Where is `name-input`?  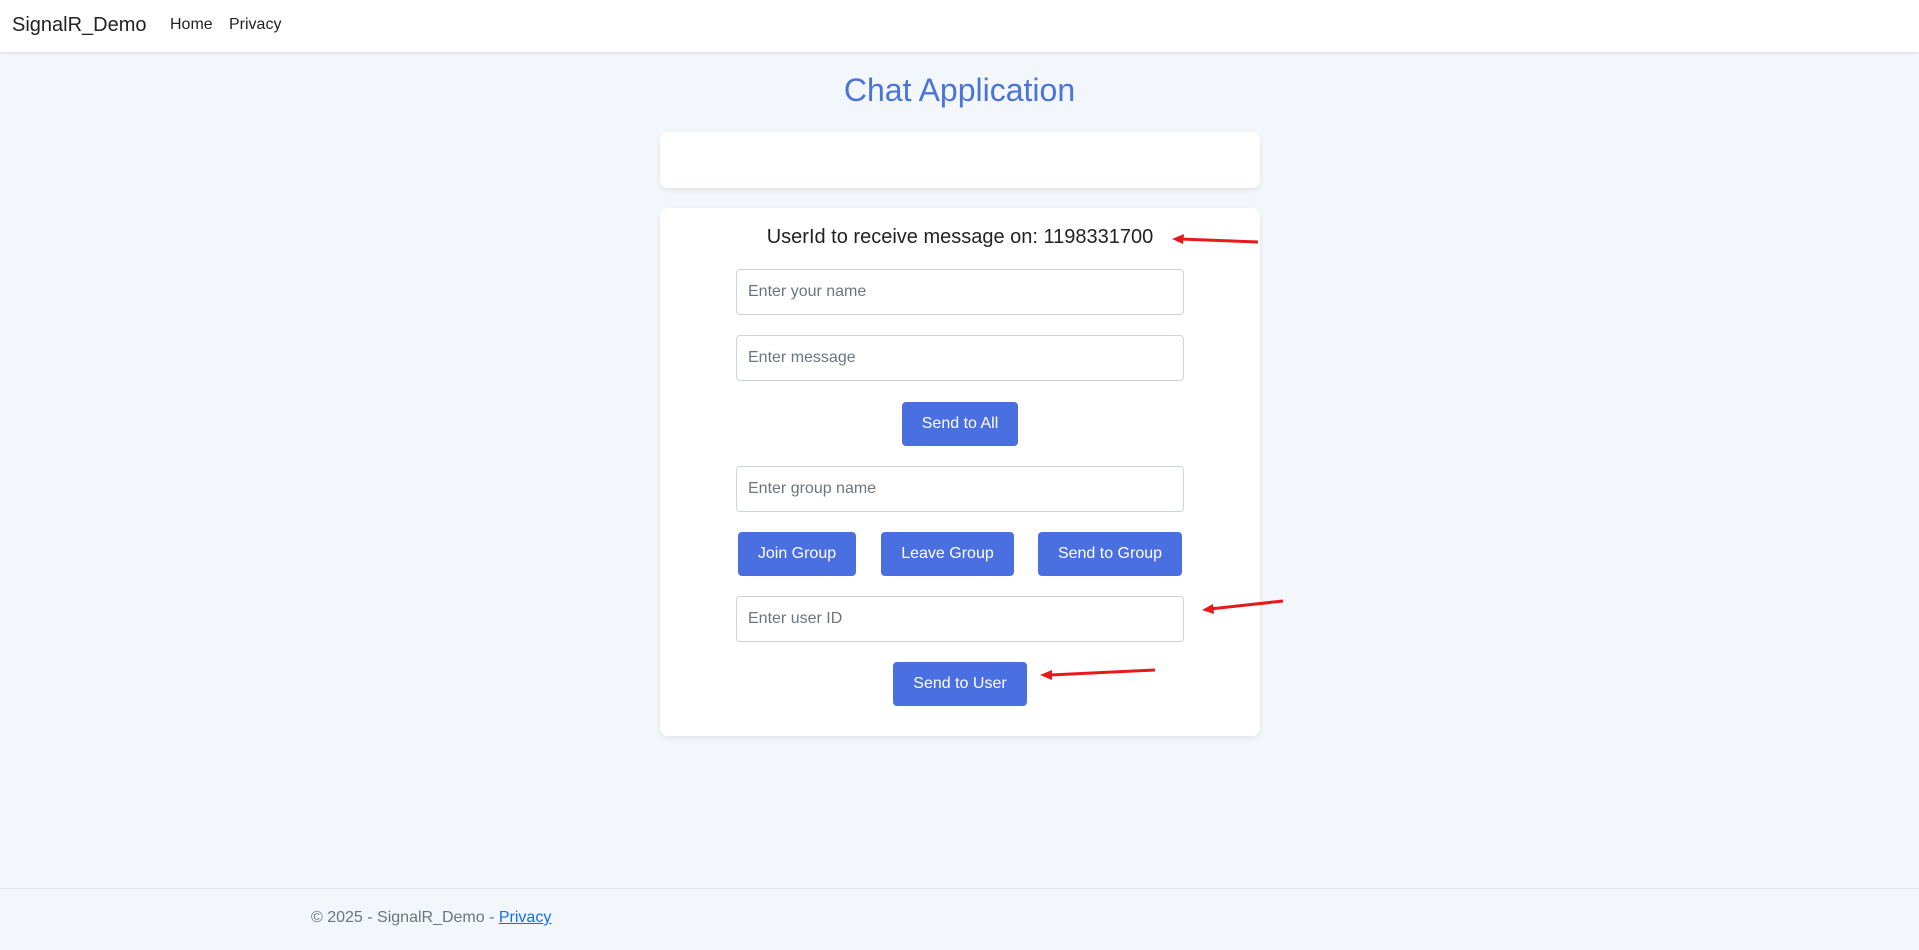 name-input is located at coordinates (960, 292).